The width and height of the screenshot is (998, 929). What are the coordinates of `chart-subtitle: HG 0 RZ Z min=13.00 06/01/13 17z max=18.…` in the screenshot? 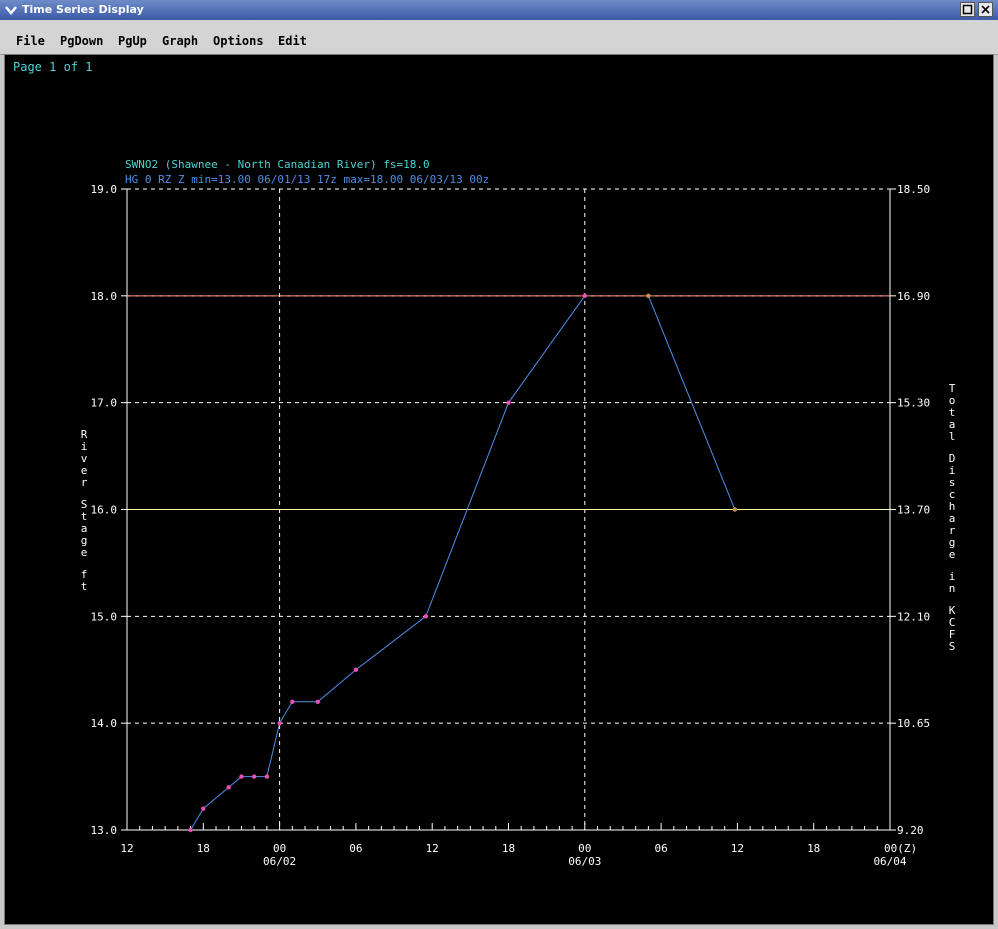 It's located at (307, 179).